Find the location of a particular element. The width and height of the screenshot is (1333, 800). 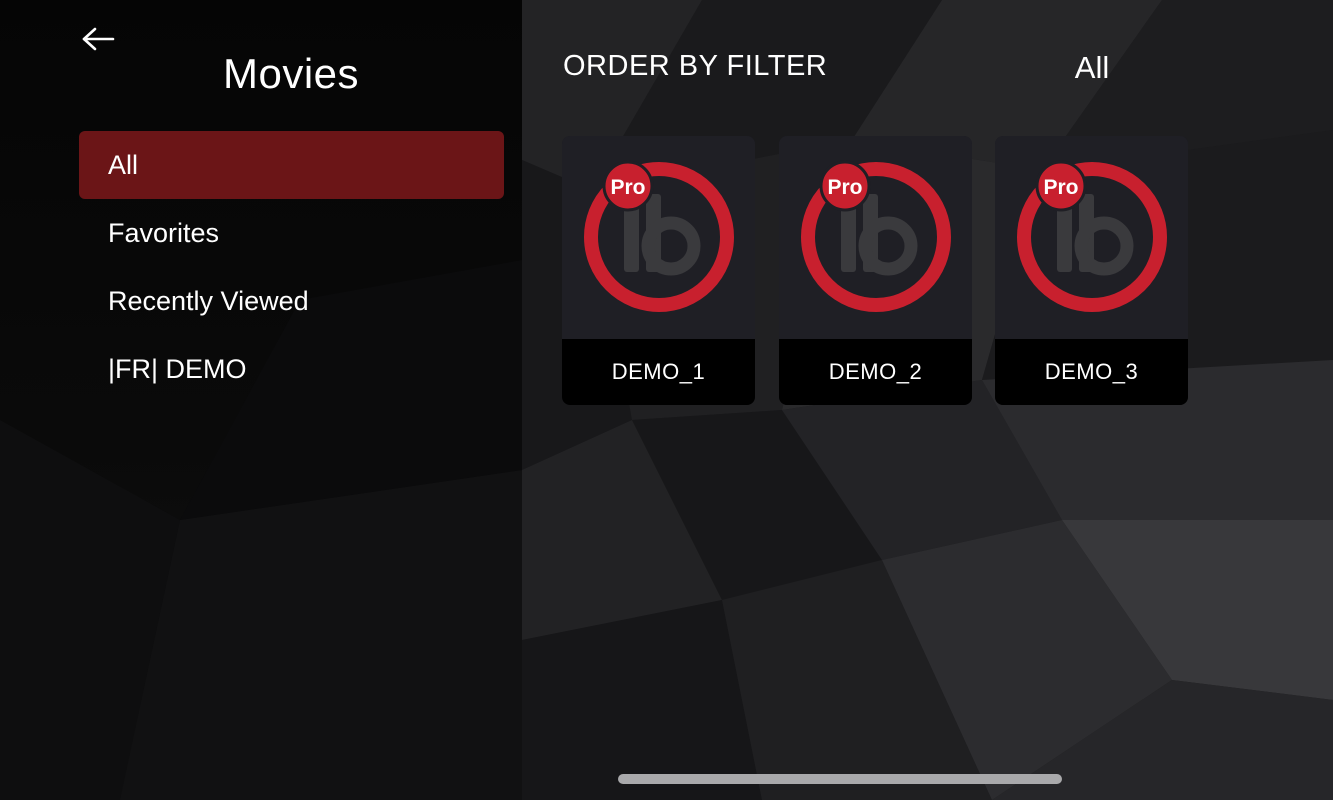

category-item-fr-demo: |FR| DEMO is located at coordinates (291, 369).